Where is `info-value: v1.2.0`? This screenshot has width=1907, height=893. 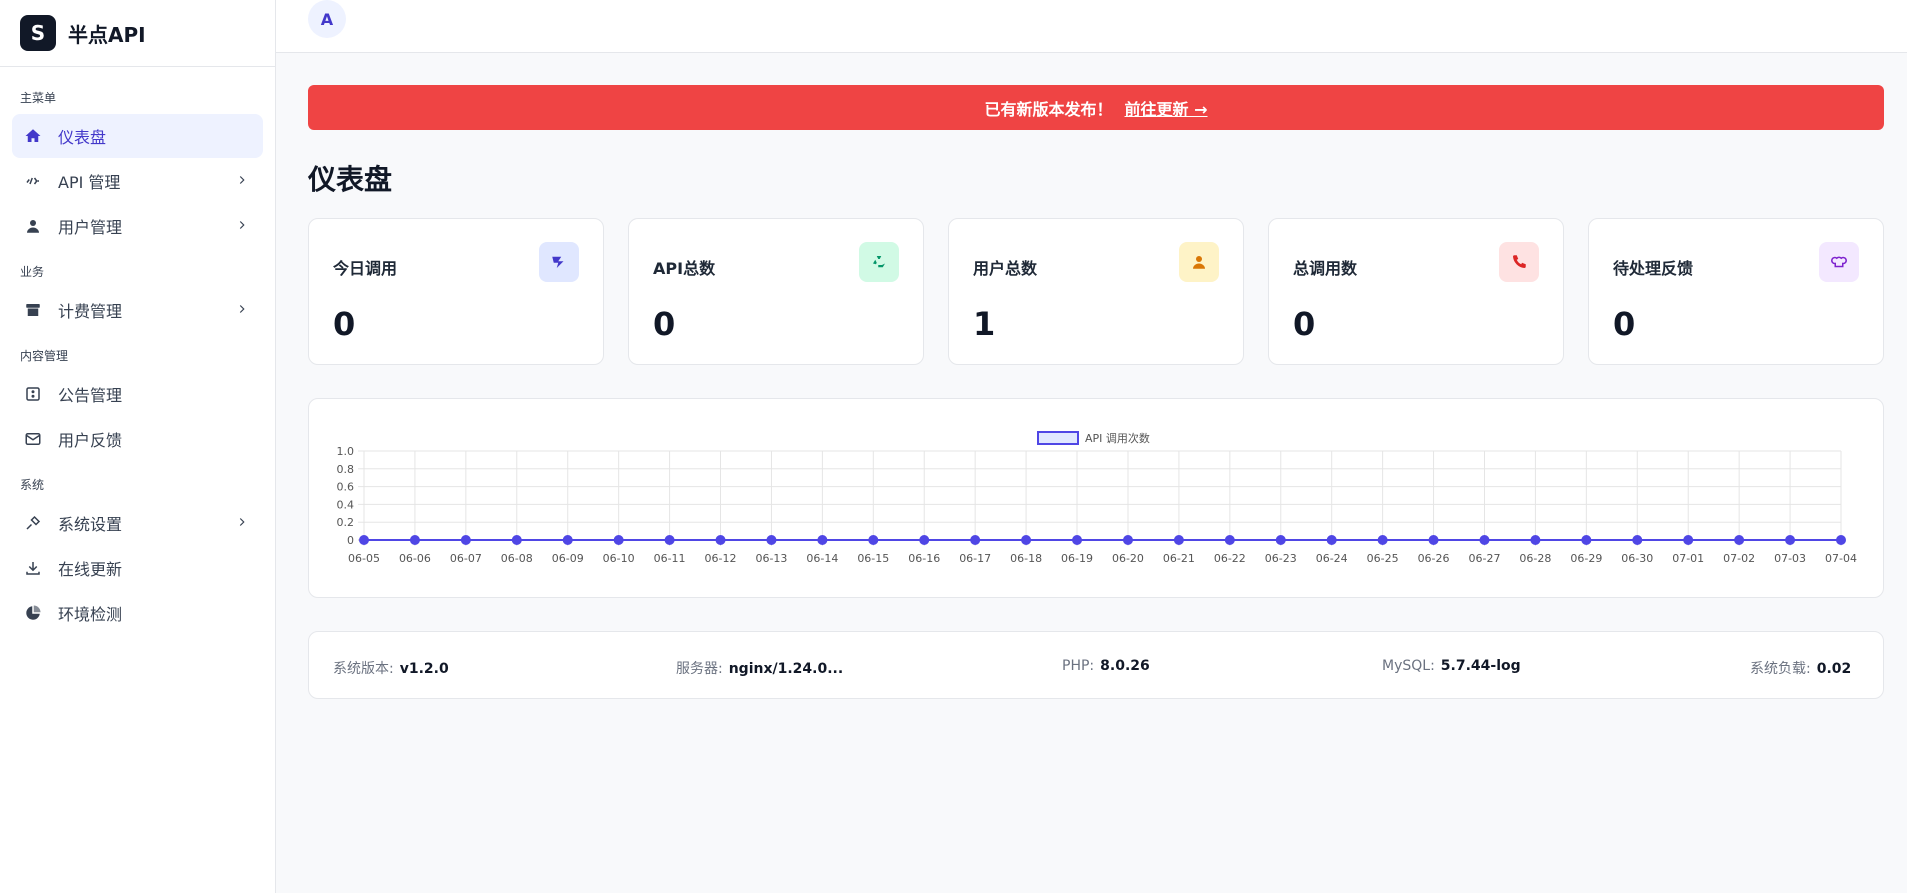 info-value: v1.2.0 is located at coordinates (424, 669).